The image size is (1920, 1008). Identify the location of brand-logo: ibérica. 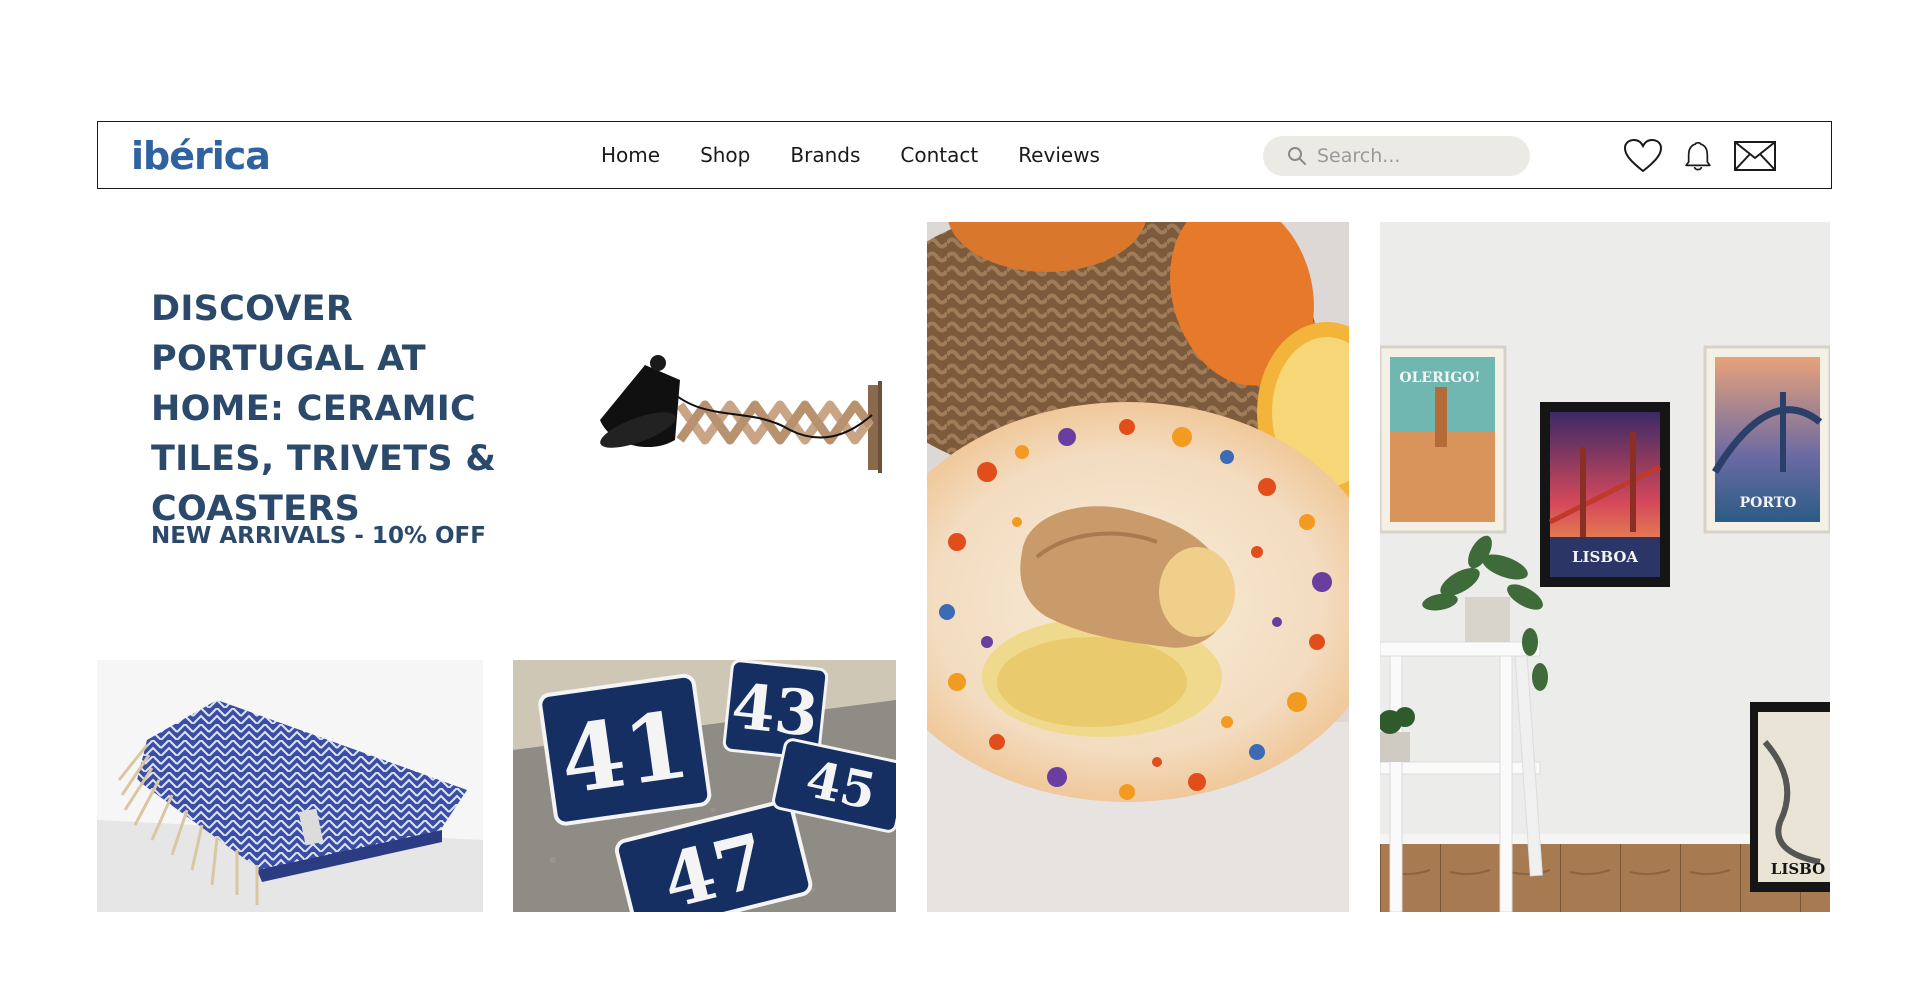
(201, 156).